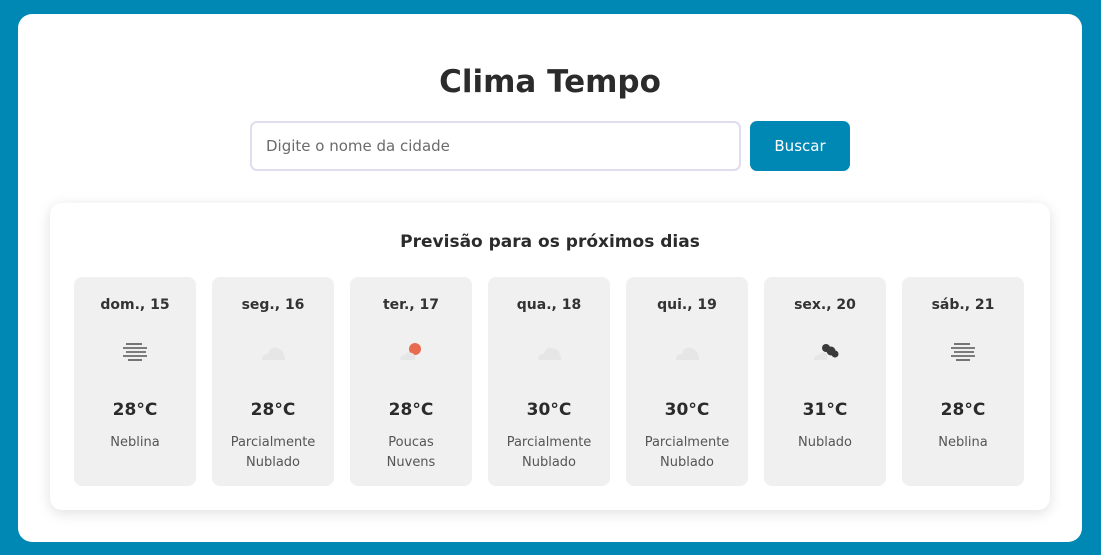 This screenshot has width=1101, height=555. Describe the element at coordinates (411, 462) in the screenshot. I see `description-line-2: Nuvens` at that location.